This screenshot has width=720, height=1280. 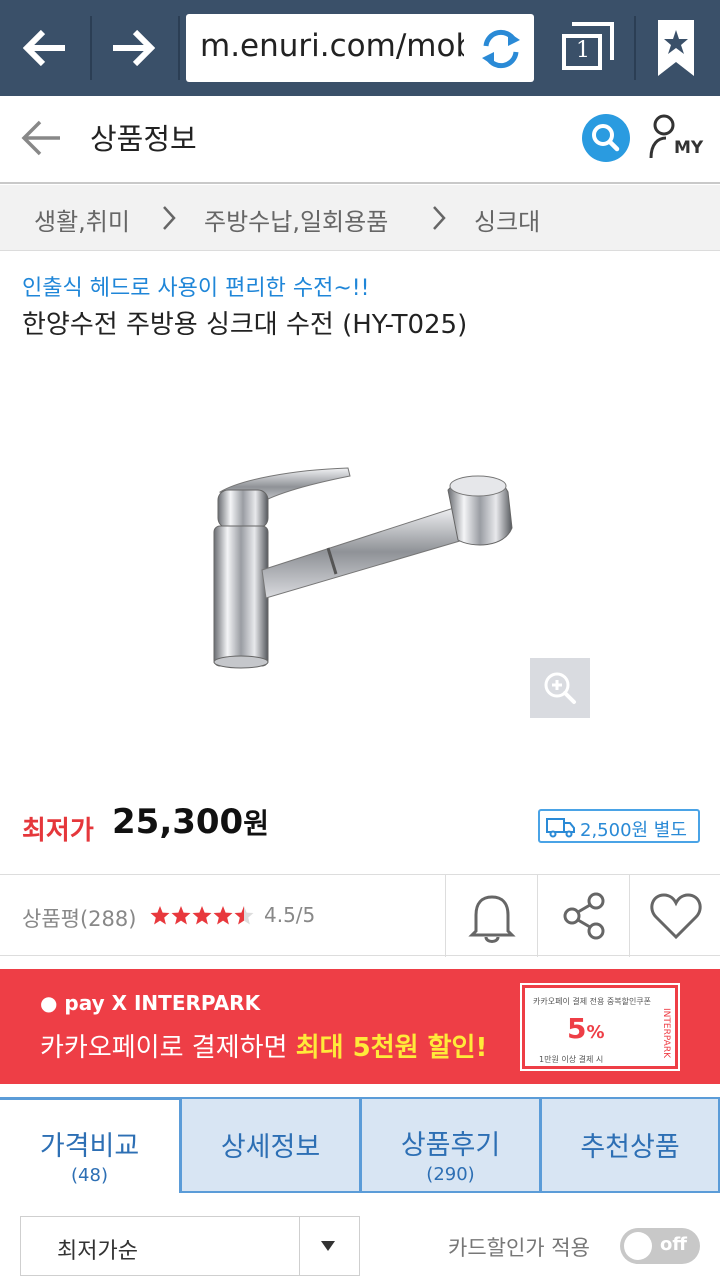 I want to click on breadcrumb: 생활,취미 주방수납,일회용품 싱크대, so click(x=360, y=218).